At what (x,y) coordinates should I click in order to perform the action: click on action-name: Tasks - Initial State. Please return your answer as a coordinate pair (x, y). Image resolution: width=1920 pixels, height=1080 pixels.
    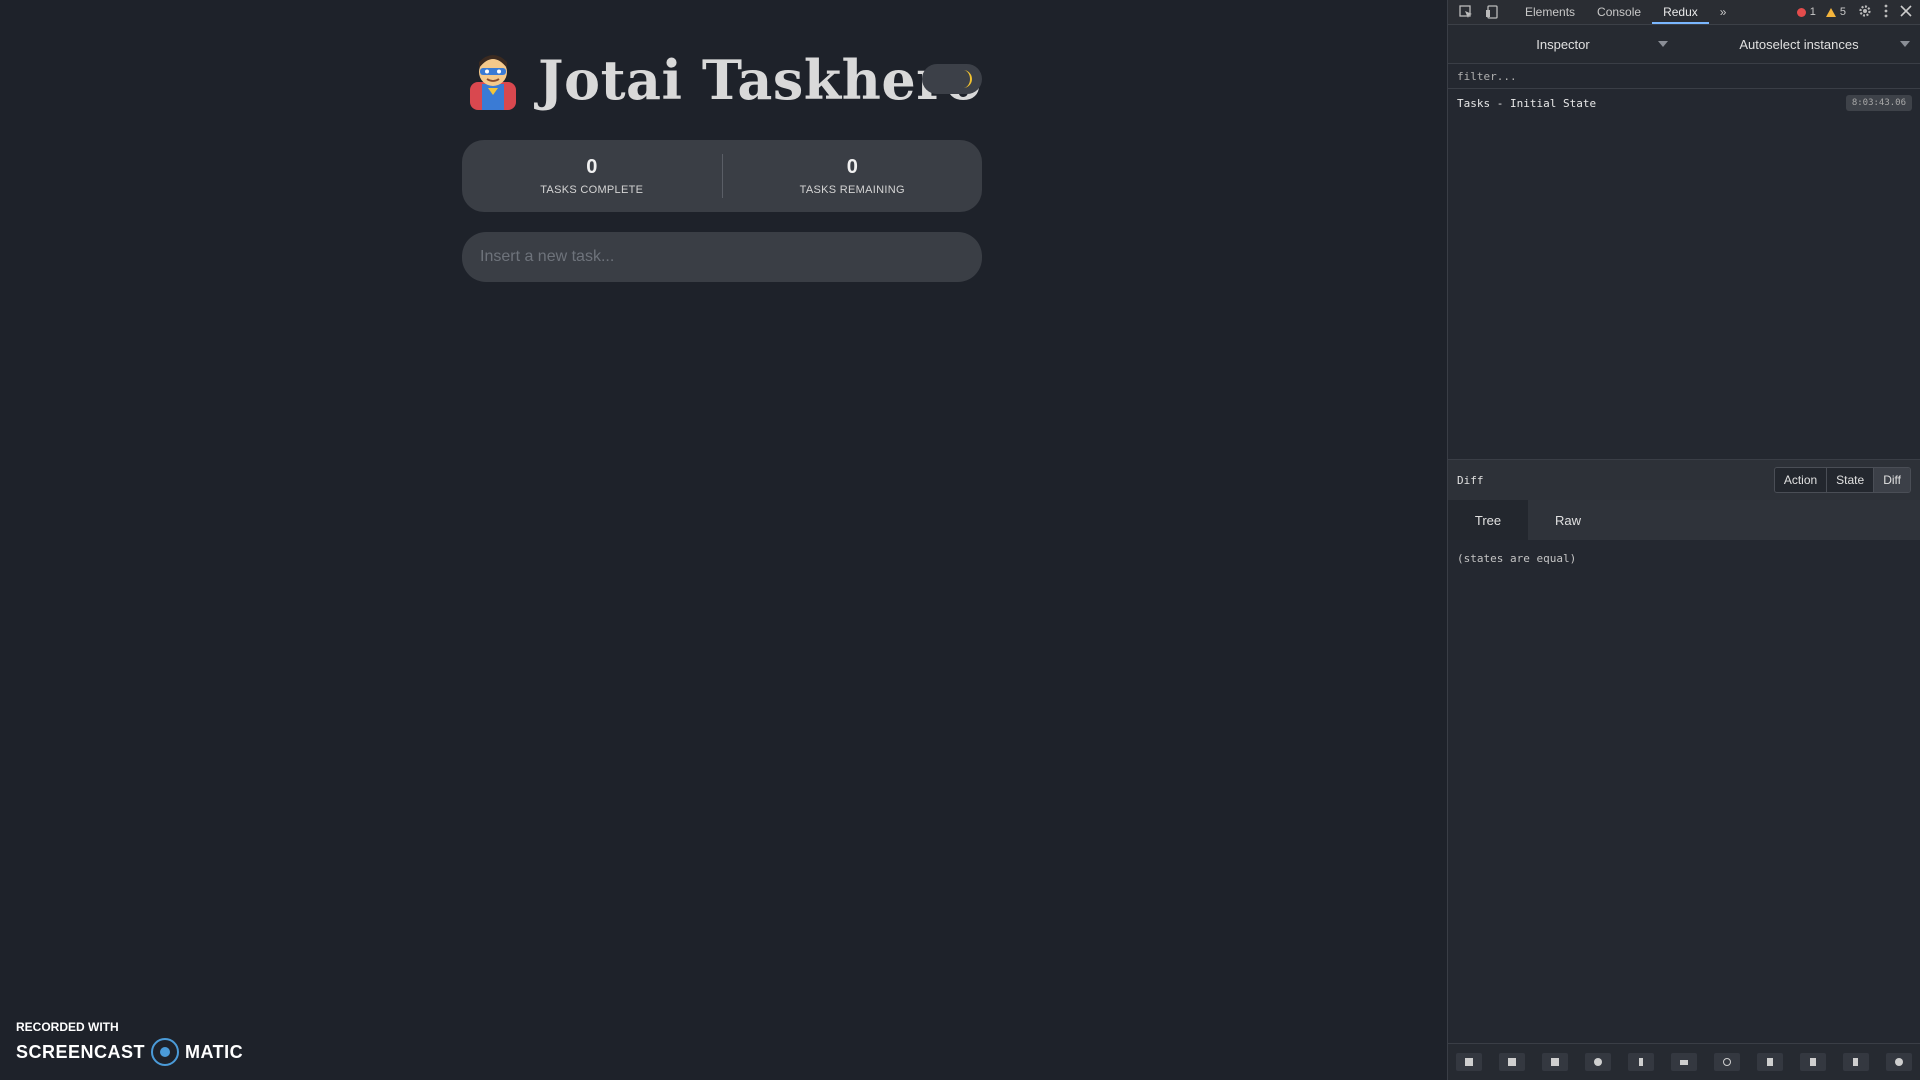
    Looking at the image, I should click on (1527, 103).